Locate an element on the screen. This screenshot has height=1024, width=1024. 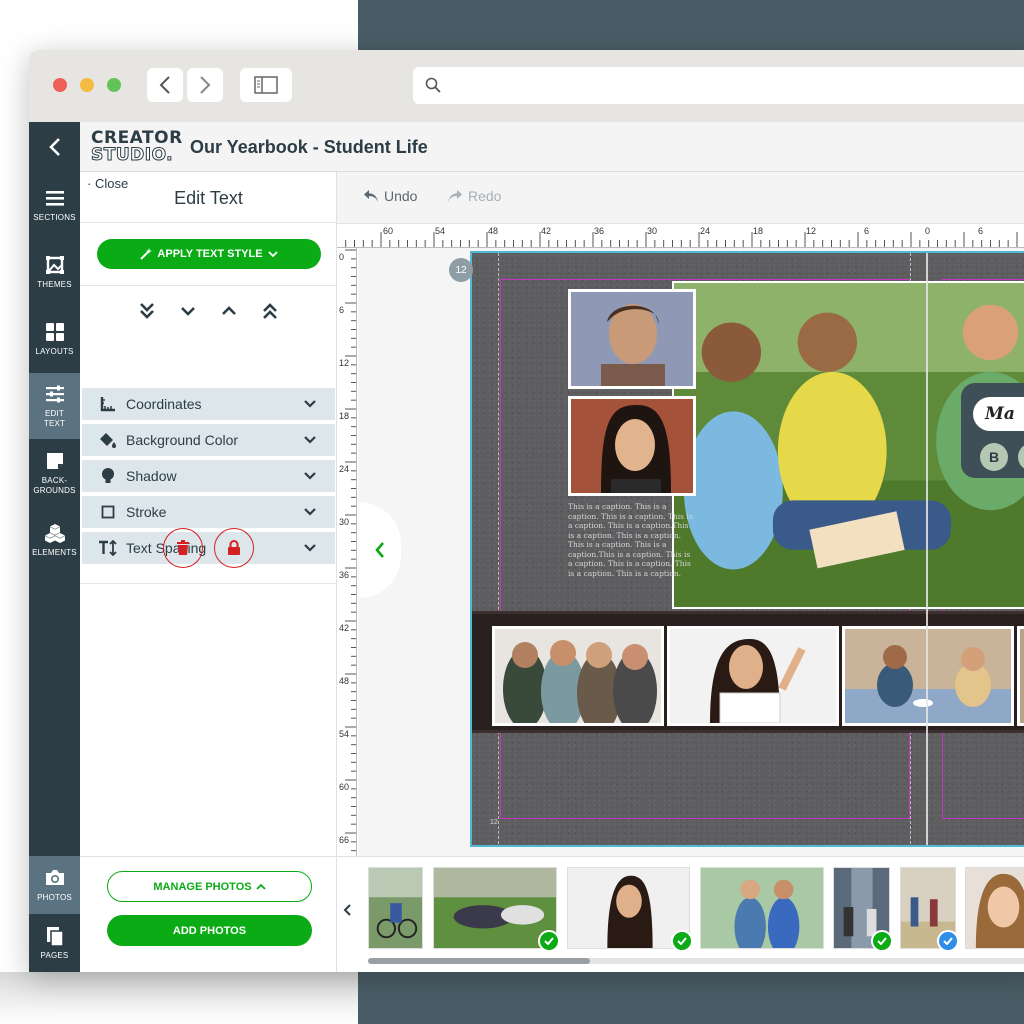
photo-tray is located at coordinates (680, 914).